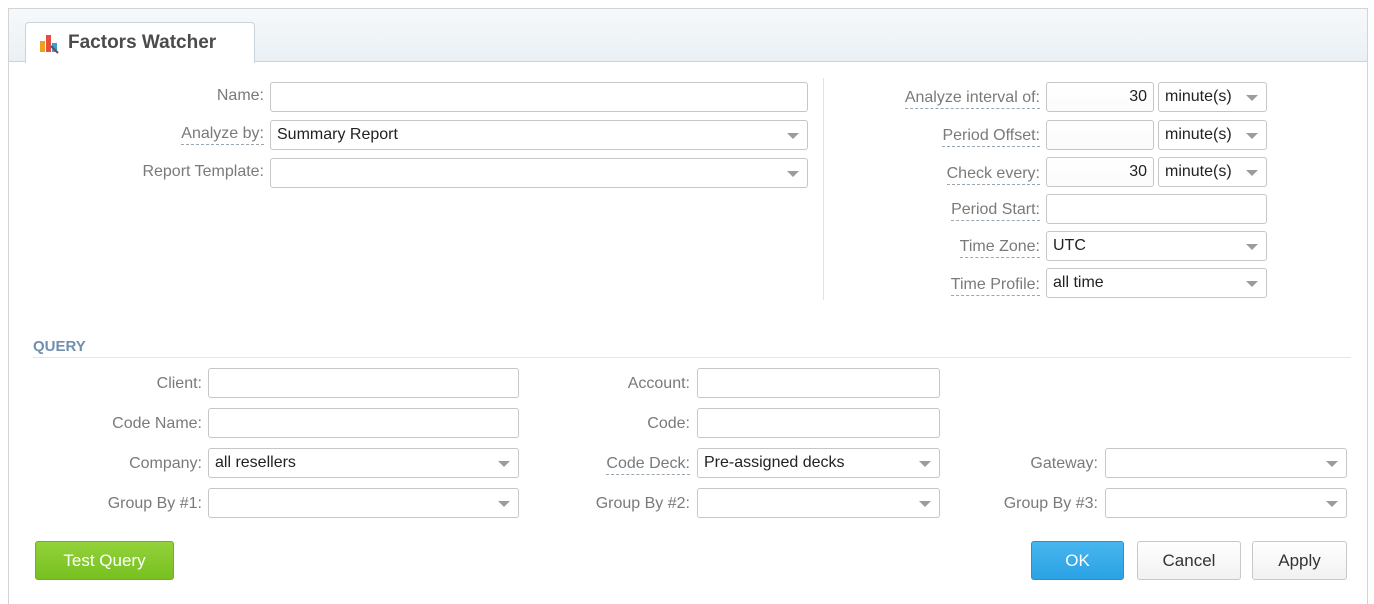 The height and width of the screenshot is (604, 1374). I want to click on client-input, so click(363, 383).